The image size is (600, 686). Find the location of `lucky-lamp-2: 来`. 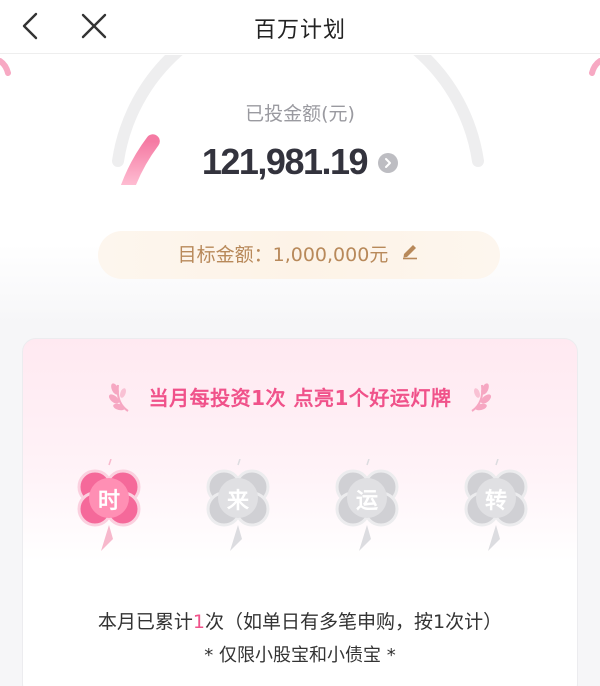

lucky-lamp-2: 来 is located at coordinates (238, 514).